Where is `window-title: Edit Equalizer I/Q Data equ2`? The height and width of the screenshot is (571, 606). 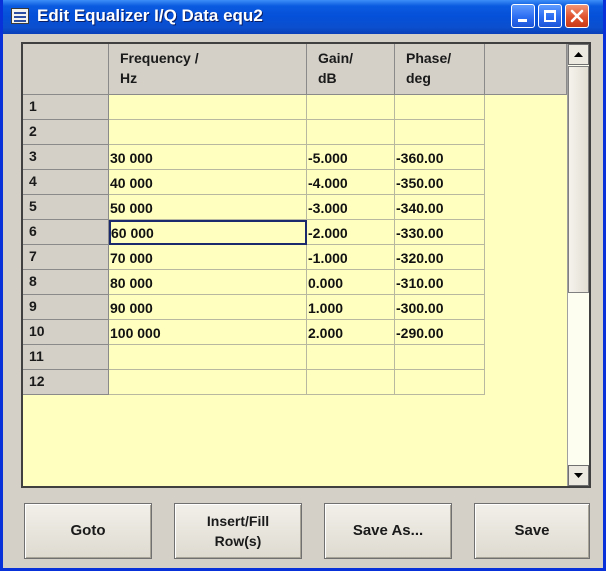
window-title: Edit Equalizer I/Q Data equ2 is located at coordinates (150, 15).